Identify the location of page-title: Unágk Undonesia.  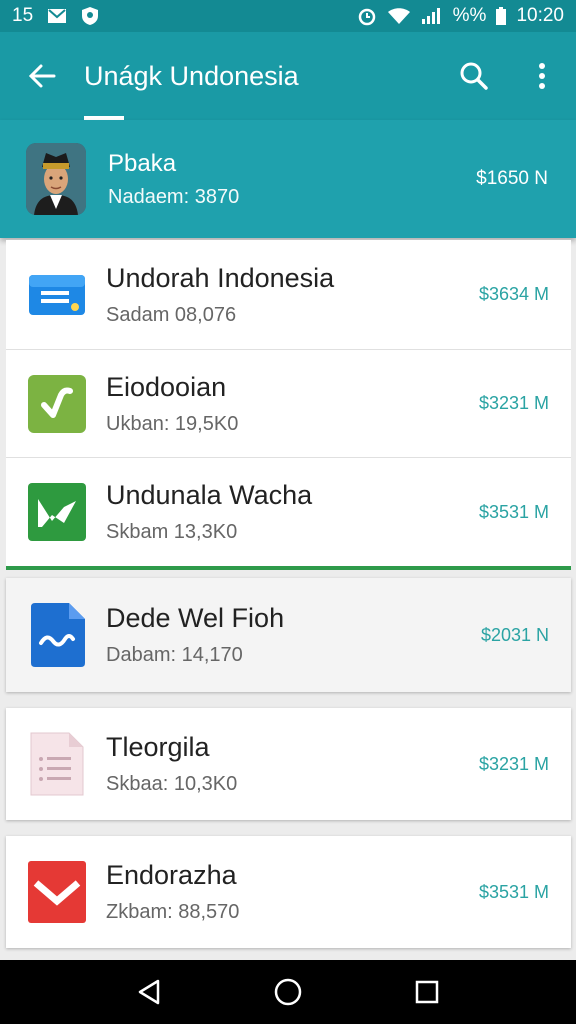
(262, 76).